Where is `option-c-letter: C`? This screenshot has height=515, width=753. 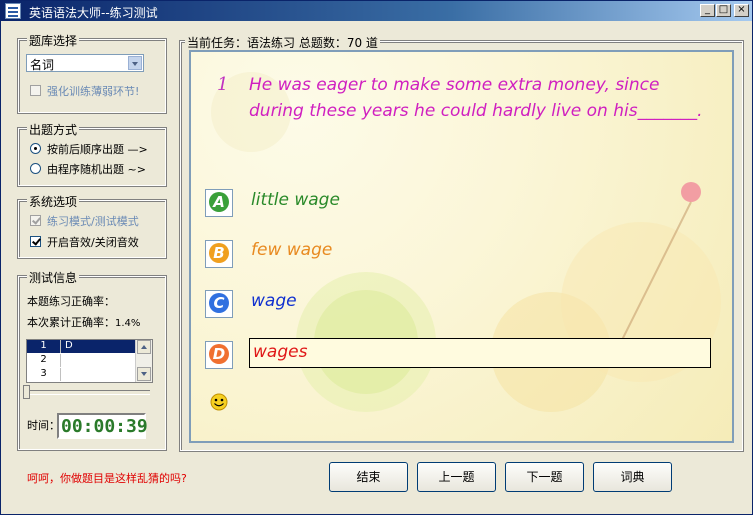
option-c-letter: C is located at coordinates (219, 303).